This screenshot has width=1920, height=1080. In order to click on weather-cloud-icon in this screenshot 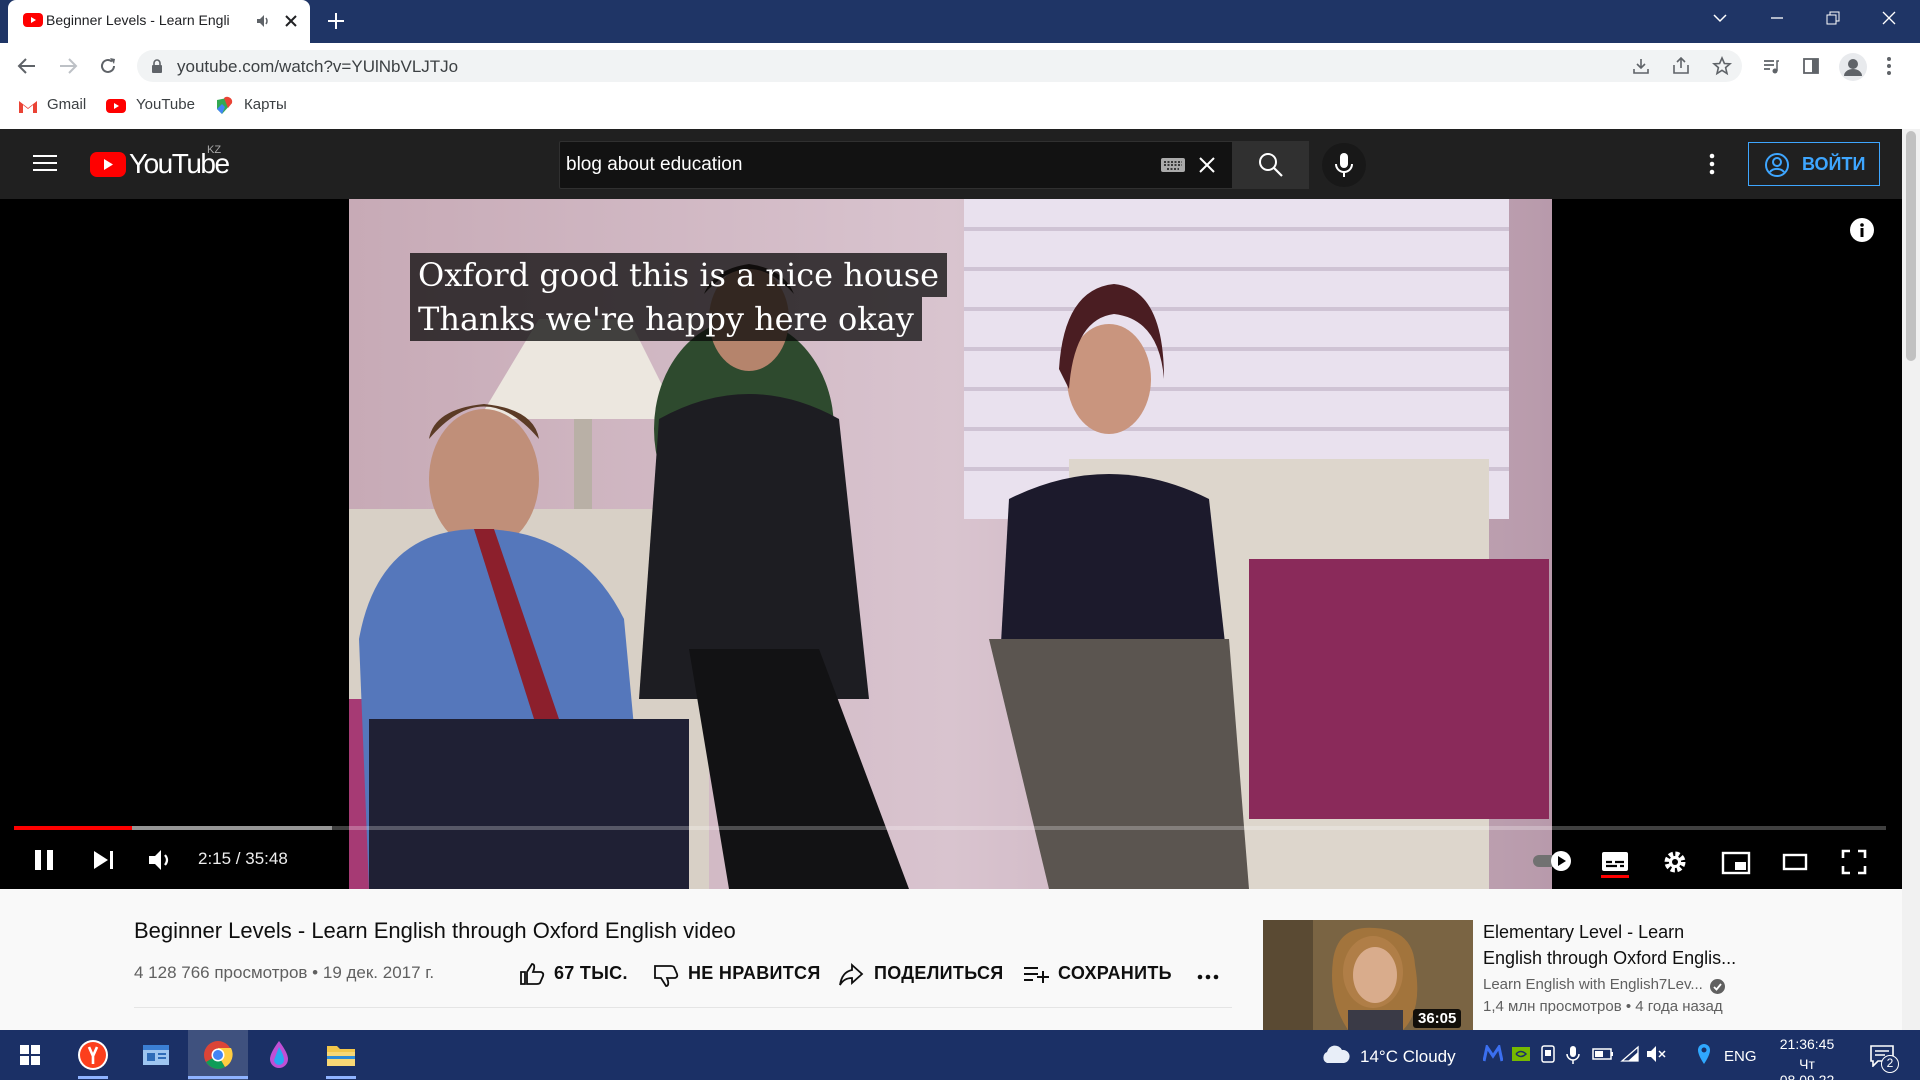, I will do `click(1335, 1054)`.